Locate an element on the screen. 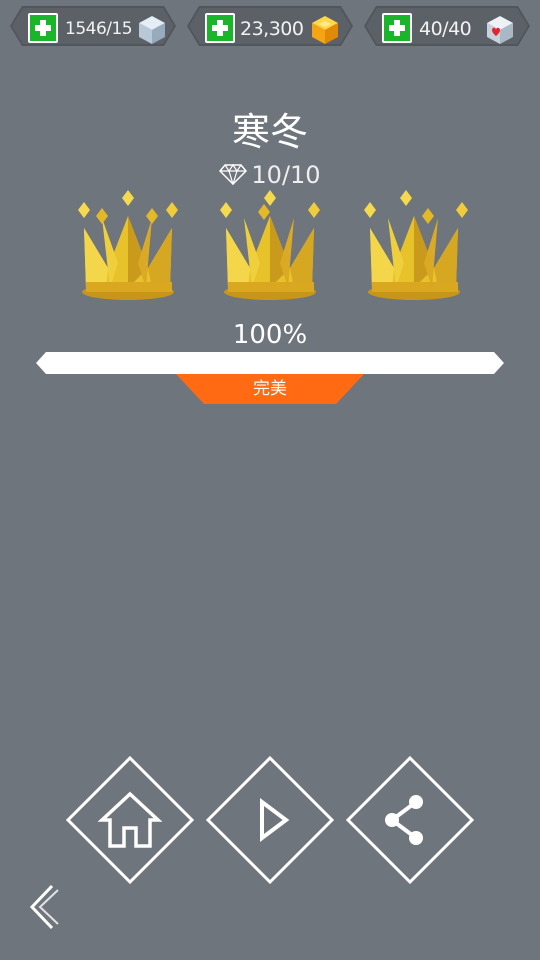 This screenshot has height=960, width=540. rating-banner: 完美 is located at coordinates (270, 389).